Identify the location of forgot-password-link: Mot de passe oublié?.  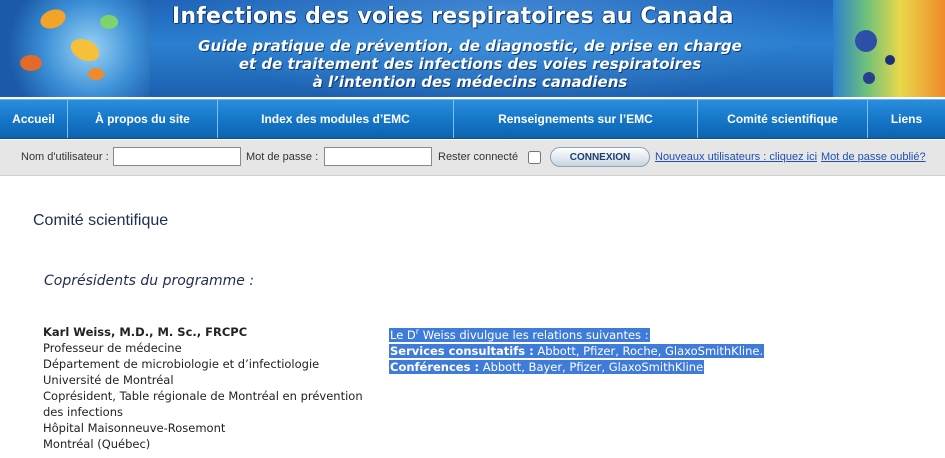
(873, 157).